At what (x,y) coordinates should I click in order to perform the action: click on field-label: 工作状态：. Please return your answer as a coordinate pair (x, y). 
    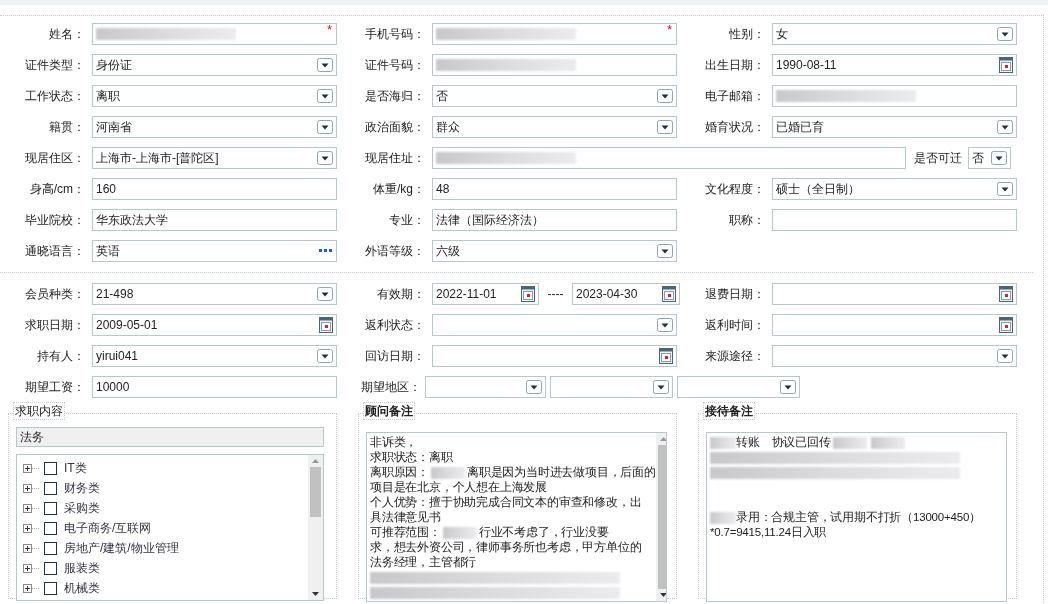
    Looking at the image, I should click on (54, 96).